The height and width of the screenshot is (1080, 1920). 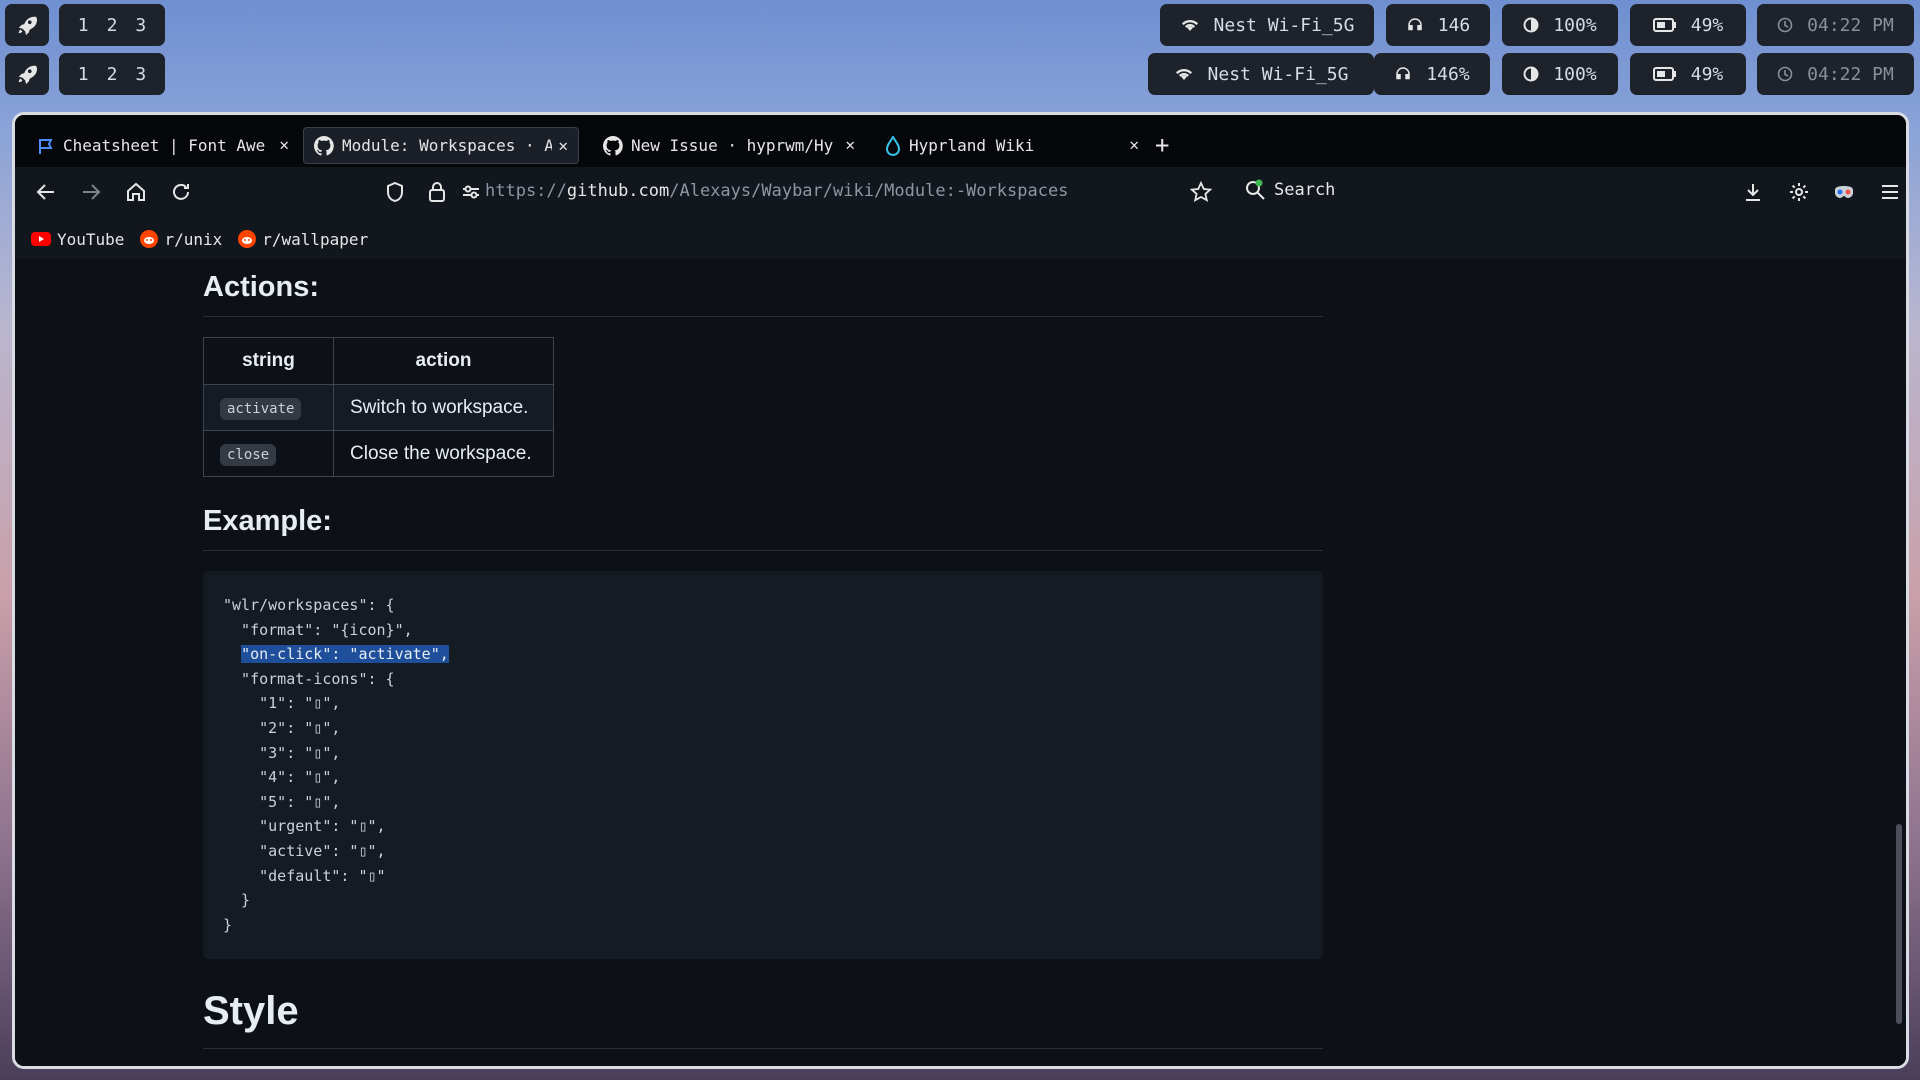 I want to click on lock-icon, so click(x=437, y=192).